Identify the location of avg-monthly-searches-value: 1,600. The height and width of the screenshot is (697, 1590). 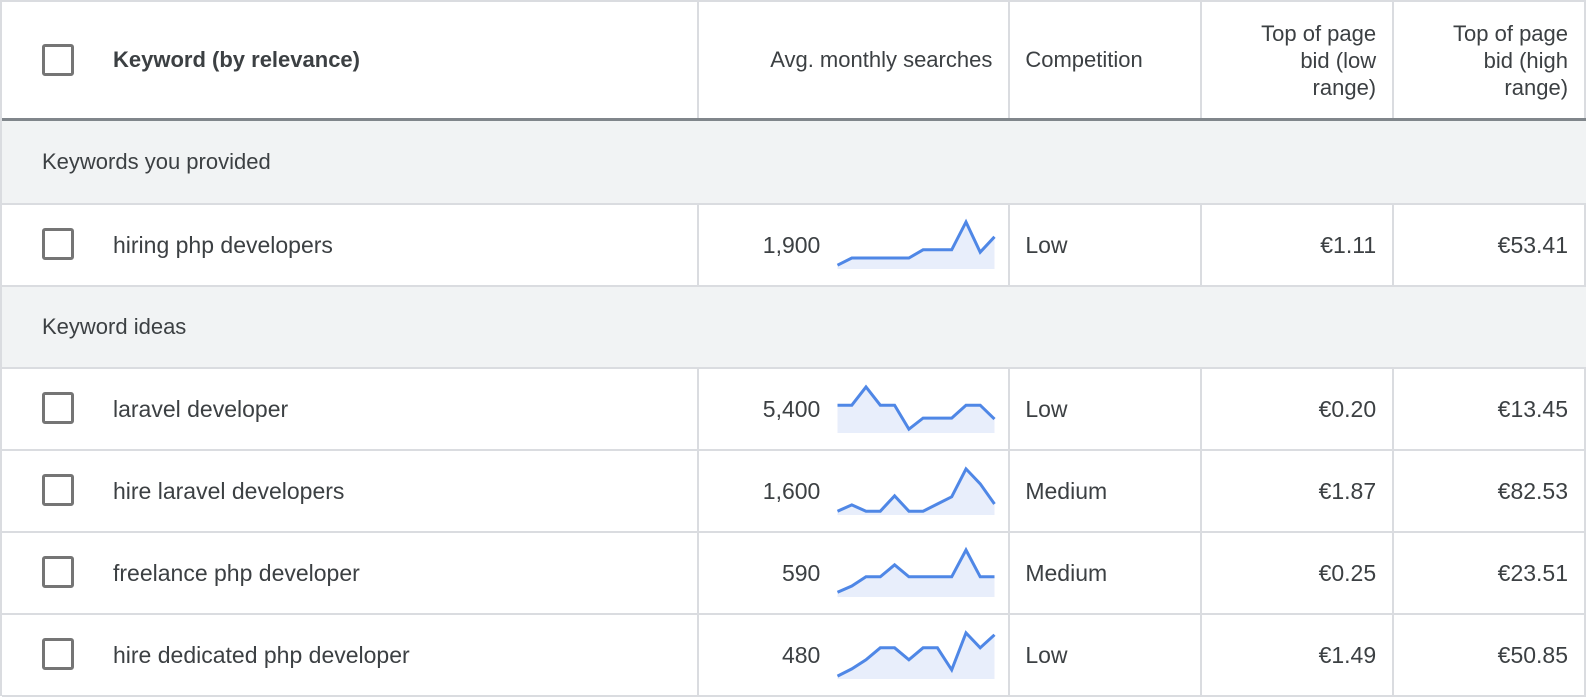
(792, 491).